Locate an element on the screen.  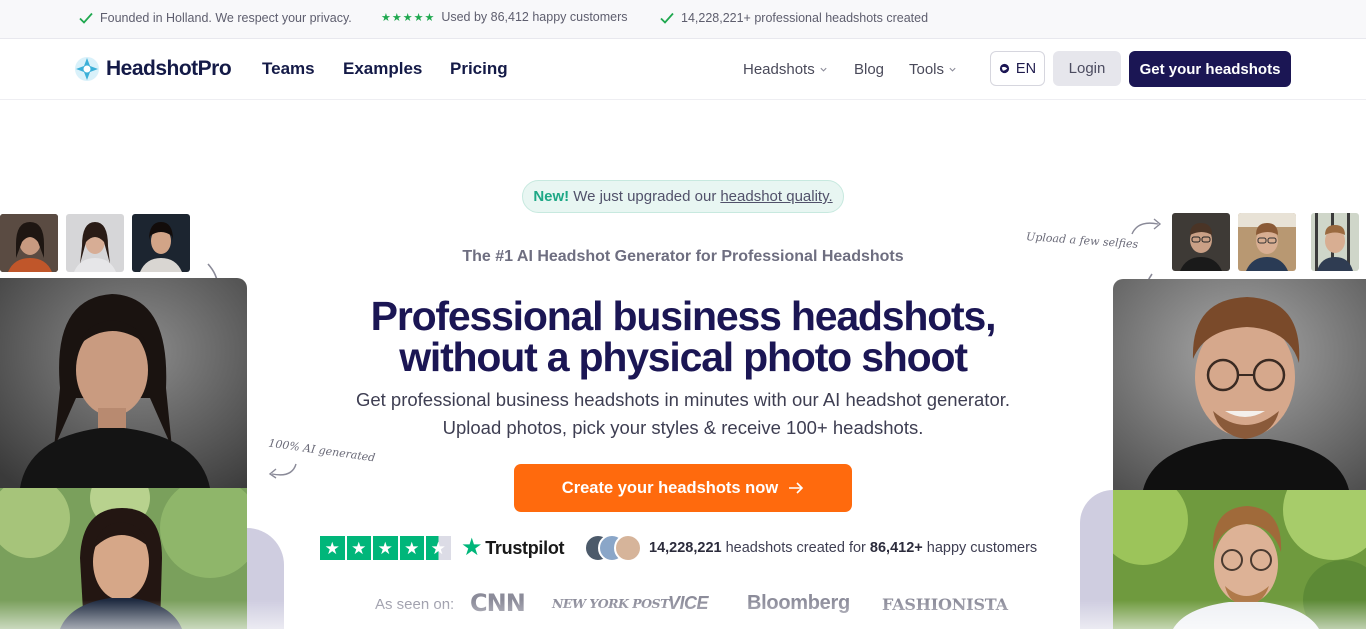
create-headshots-button: Create your headshots now is located at coordinates (683, 488).